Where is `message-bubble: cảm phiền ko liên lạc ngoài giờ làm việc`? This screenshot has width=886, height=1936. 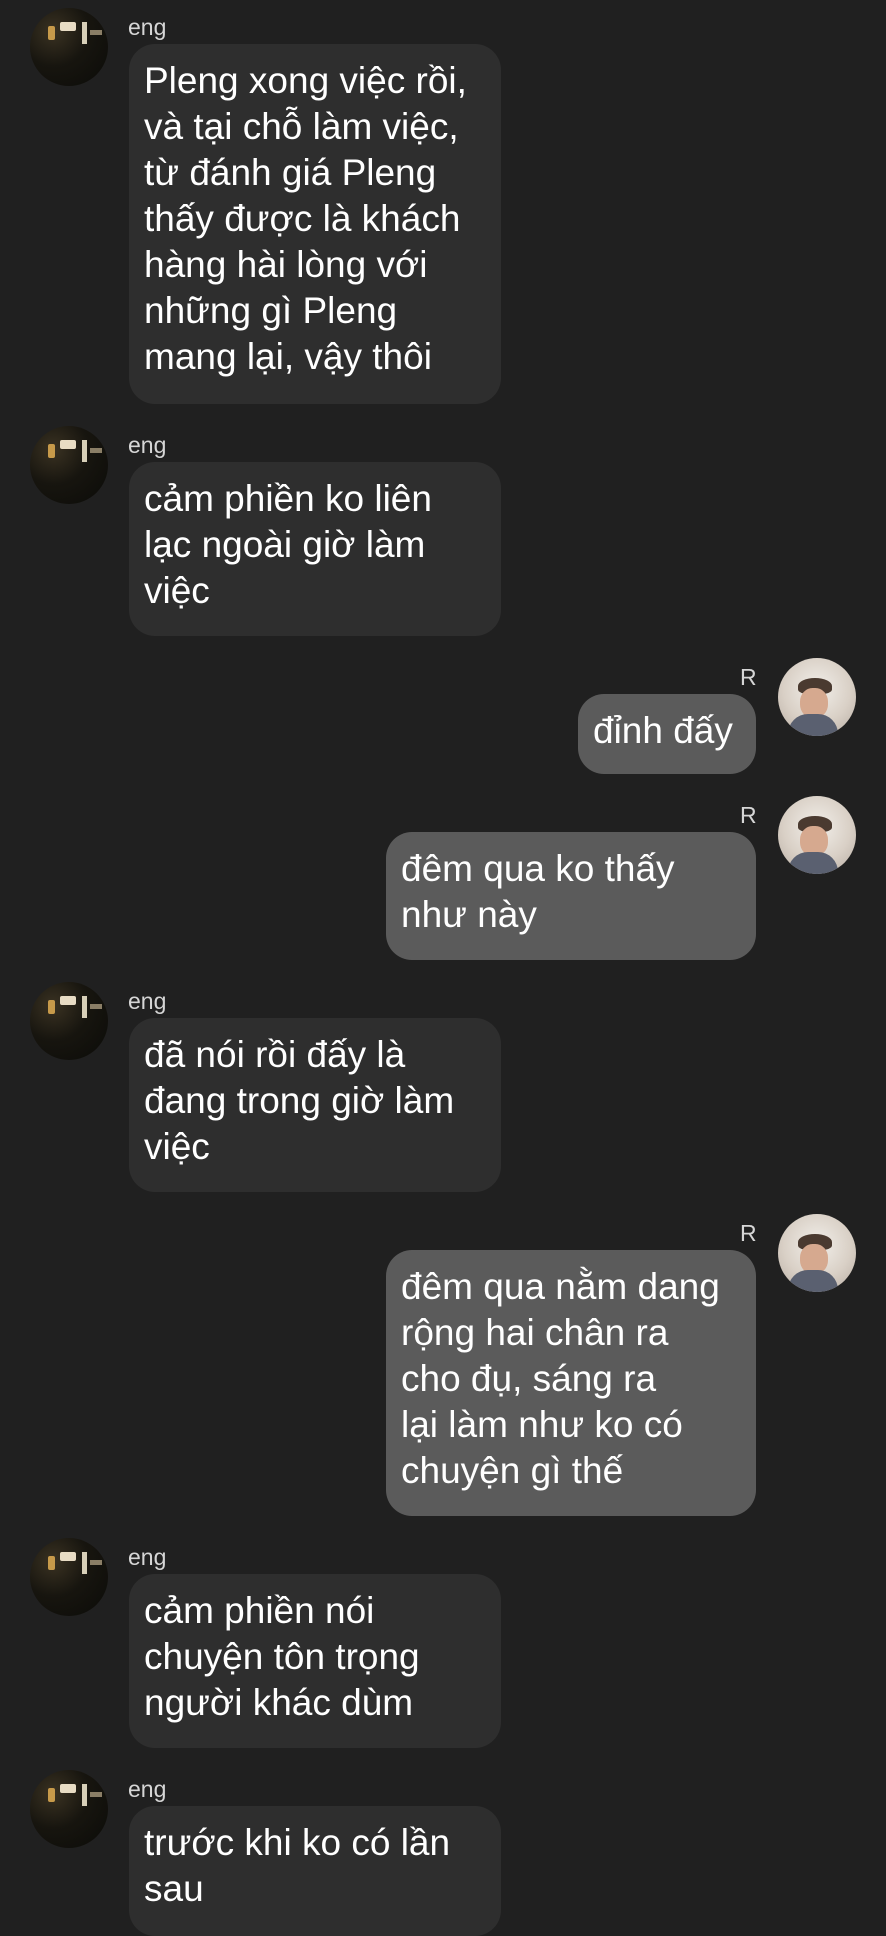 message-bubble: cảm phiền ko liên lạc ngoài giờ làm việc is located at coordinates (315, 549).